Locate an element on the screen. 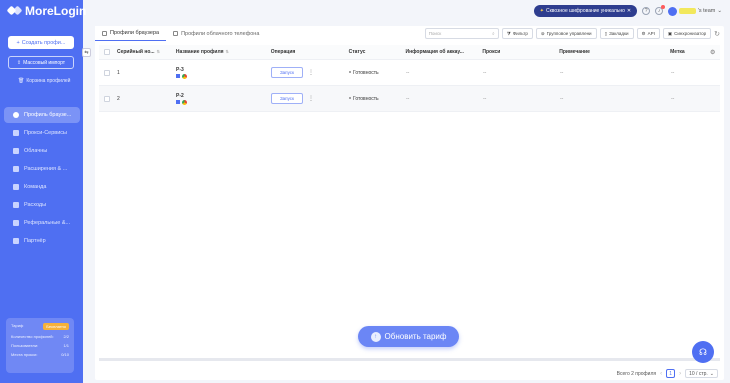  row-num: 1 is located at coordinates (118, 72).